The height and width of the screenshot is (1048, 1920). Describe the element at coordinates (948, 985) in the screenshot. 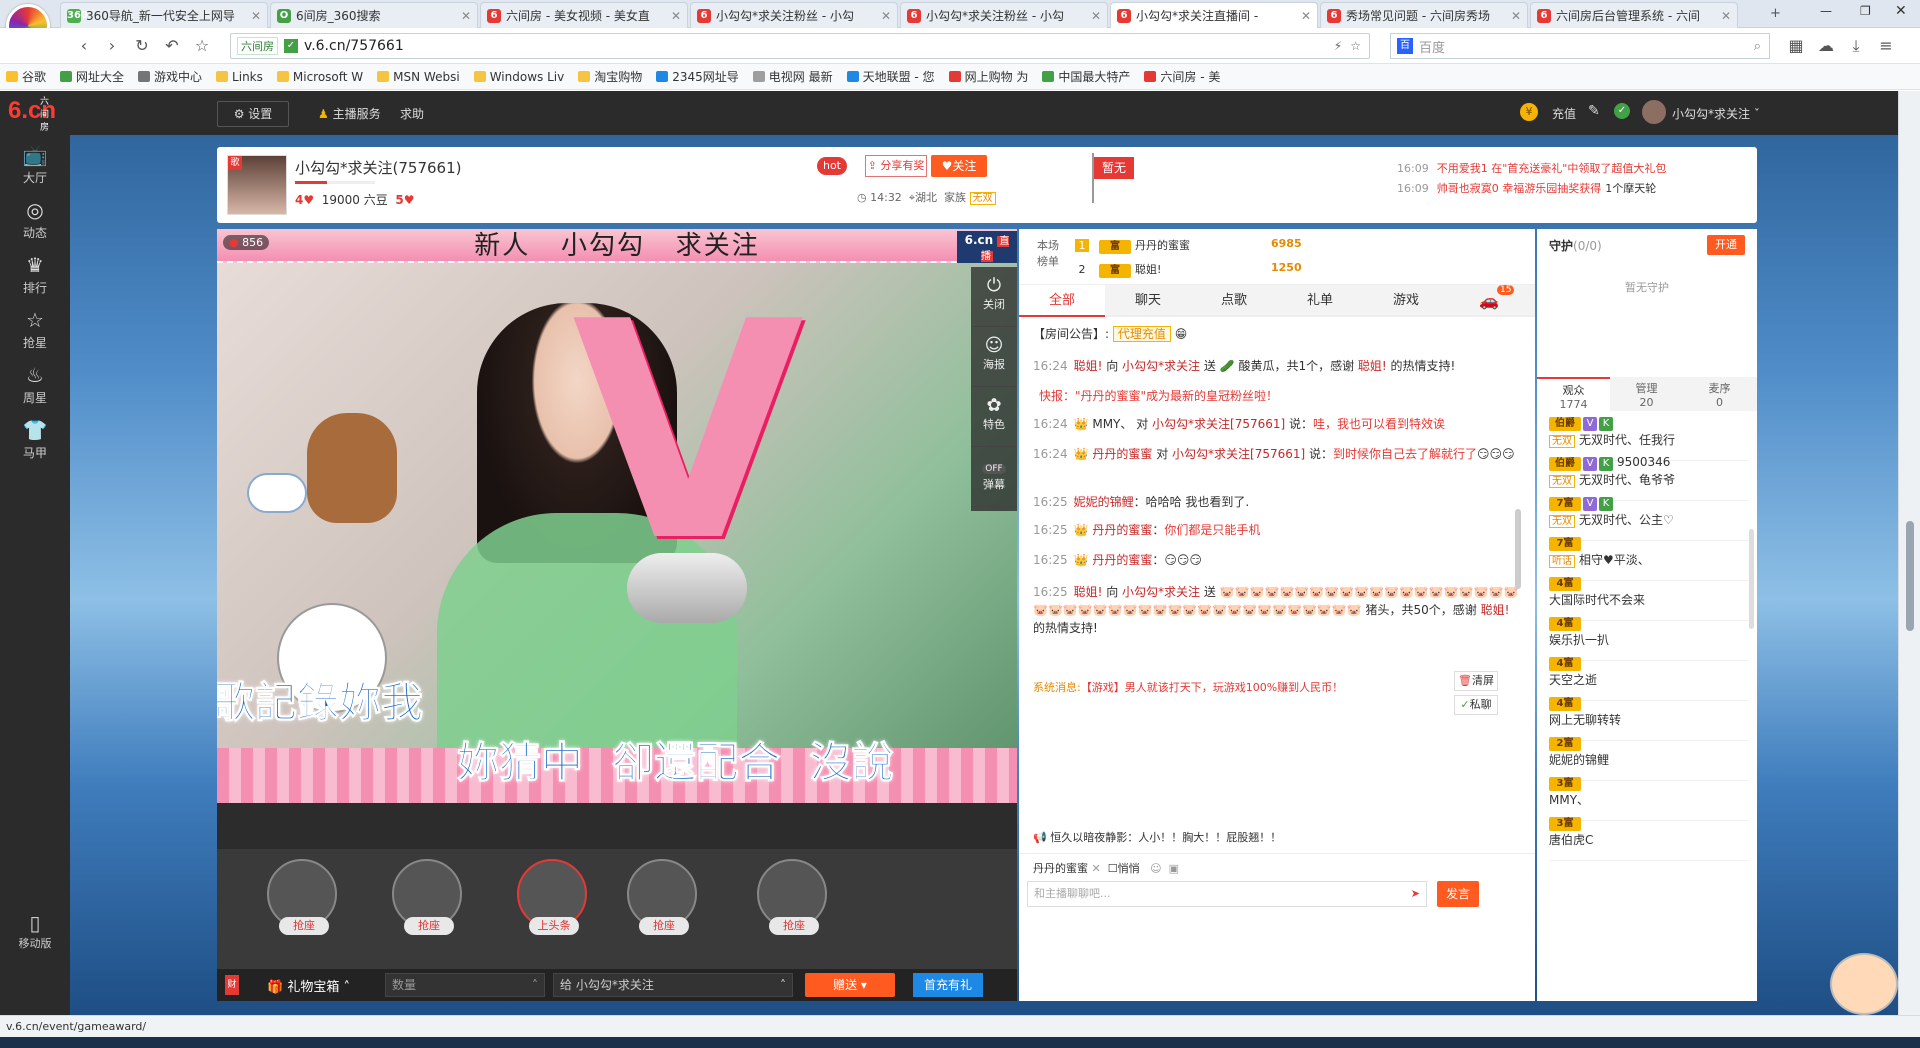

I see `first-recharge-button: 首充有礼` at that location.